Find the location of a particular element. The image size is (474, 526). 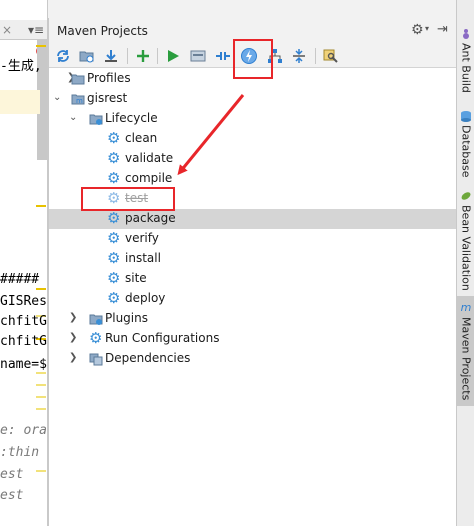

tab-bean-validation: Bean Validation is located at coordinates (465, 240).